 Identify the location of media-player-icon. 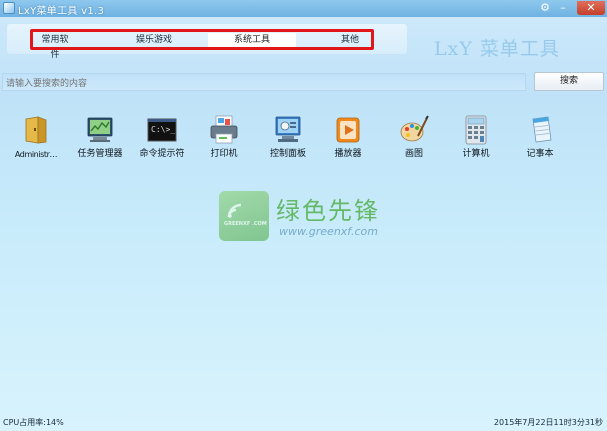
(348, 130).